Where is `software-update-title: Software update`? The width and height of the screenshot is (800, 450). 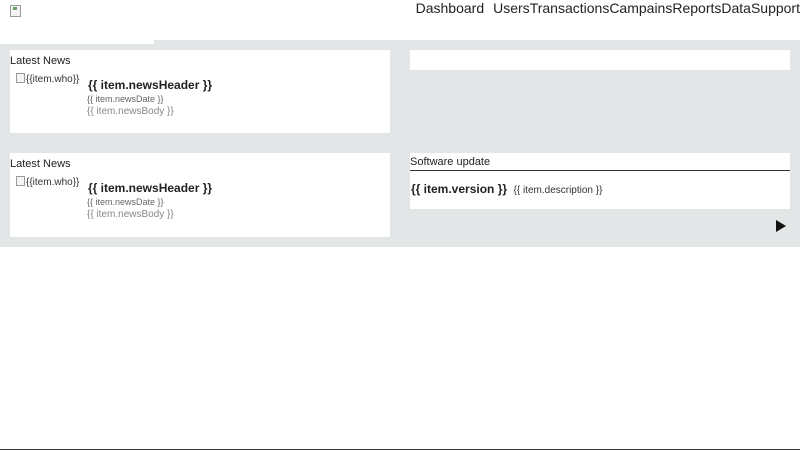 software-update-title: Software update is located at coordinates (600, 163).